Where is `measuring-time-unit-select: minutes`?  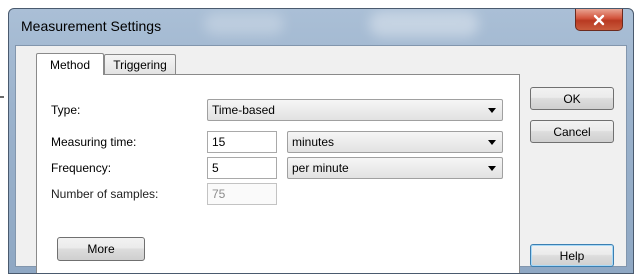
measuring-time-unit-select: minutes is located at coordinates (395, 142).